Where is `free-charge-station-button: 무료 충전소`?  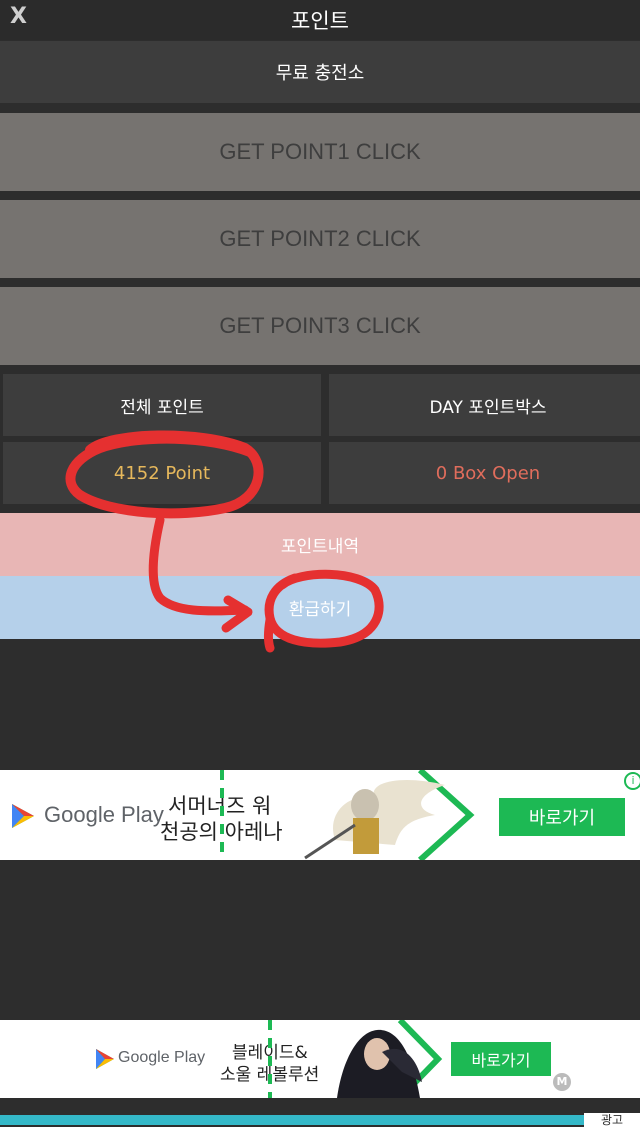
free-charge-station-button: 무료 충전소 is located at coordinates (320, 72).